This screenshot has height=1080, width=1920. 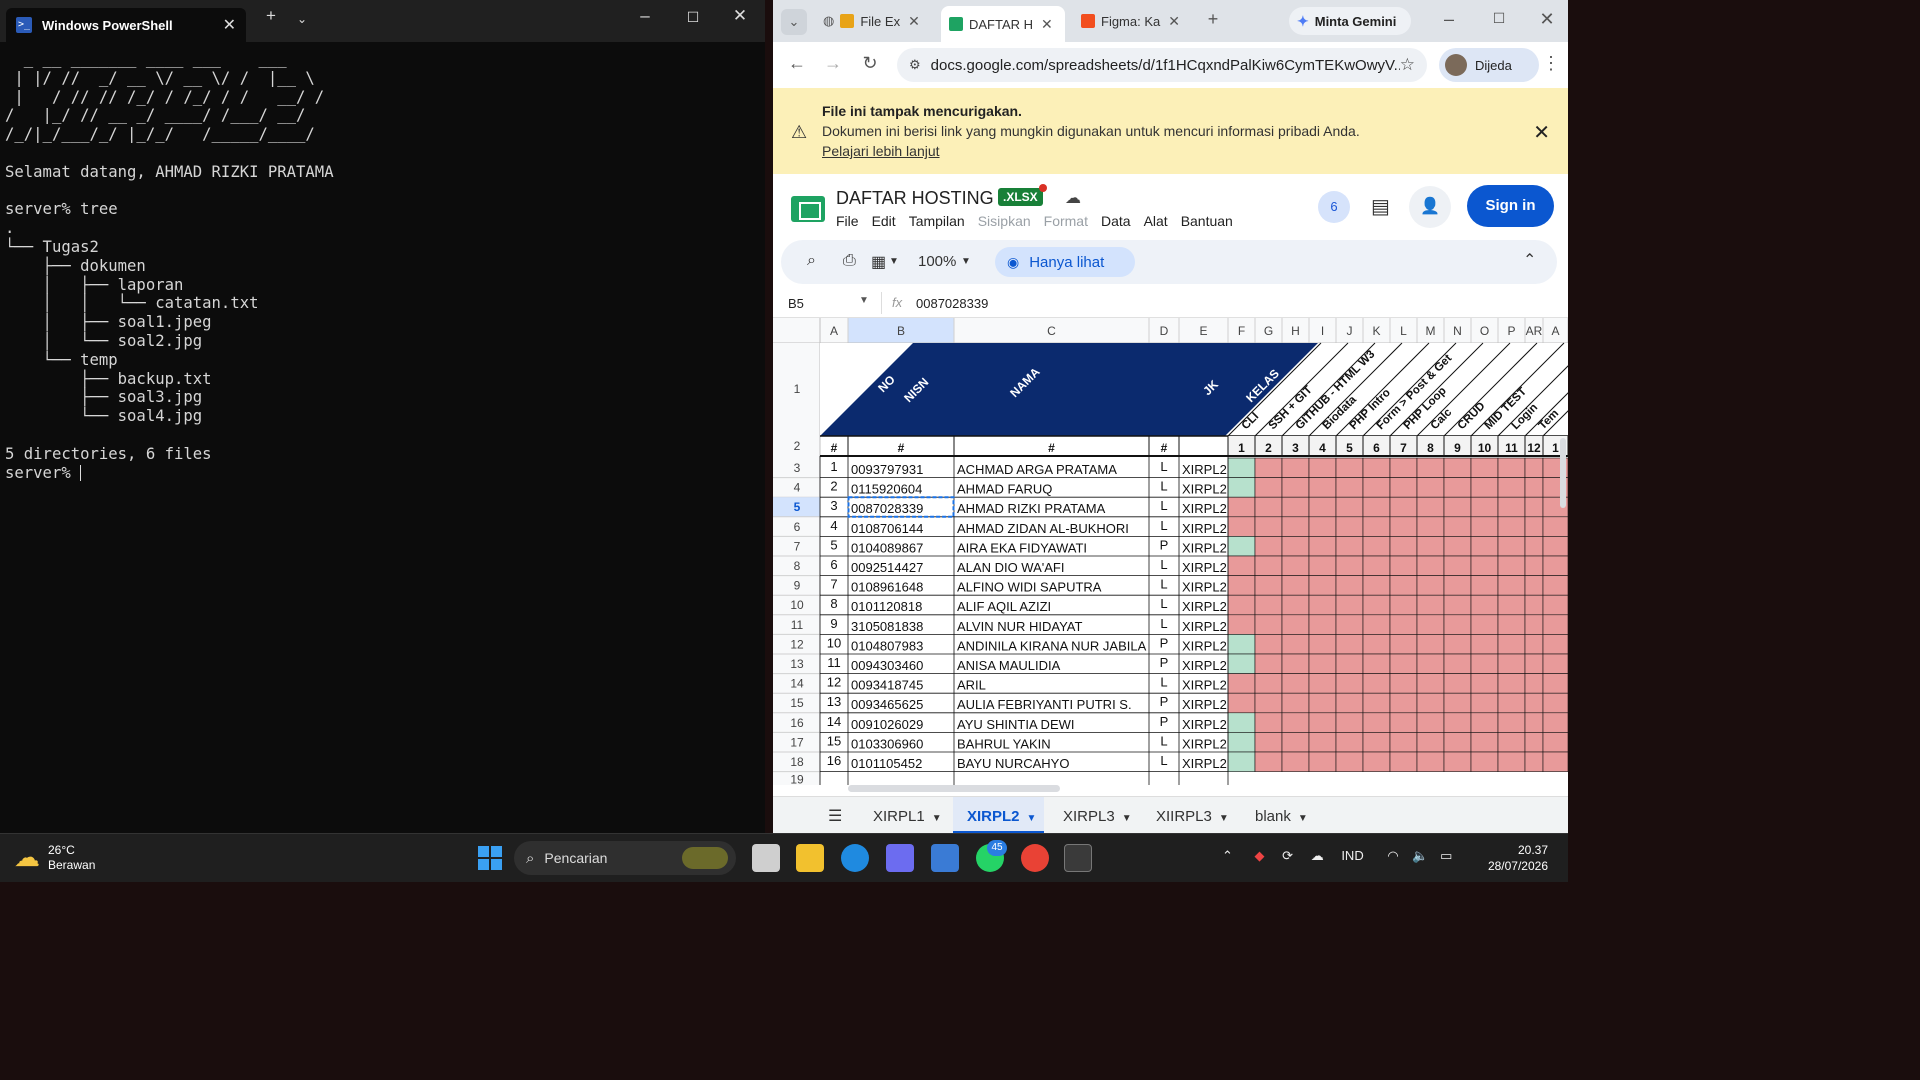 I want to click on gemini-button: ✦ Minta Gemini, so click(x=1350, y=21).